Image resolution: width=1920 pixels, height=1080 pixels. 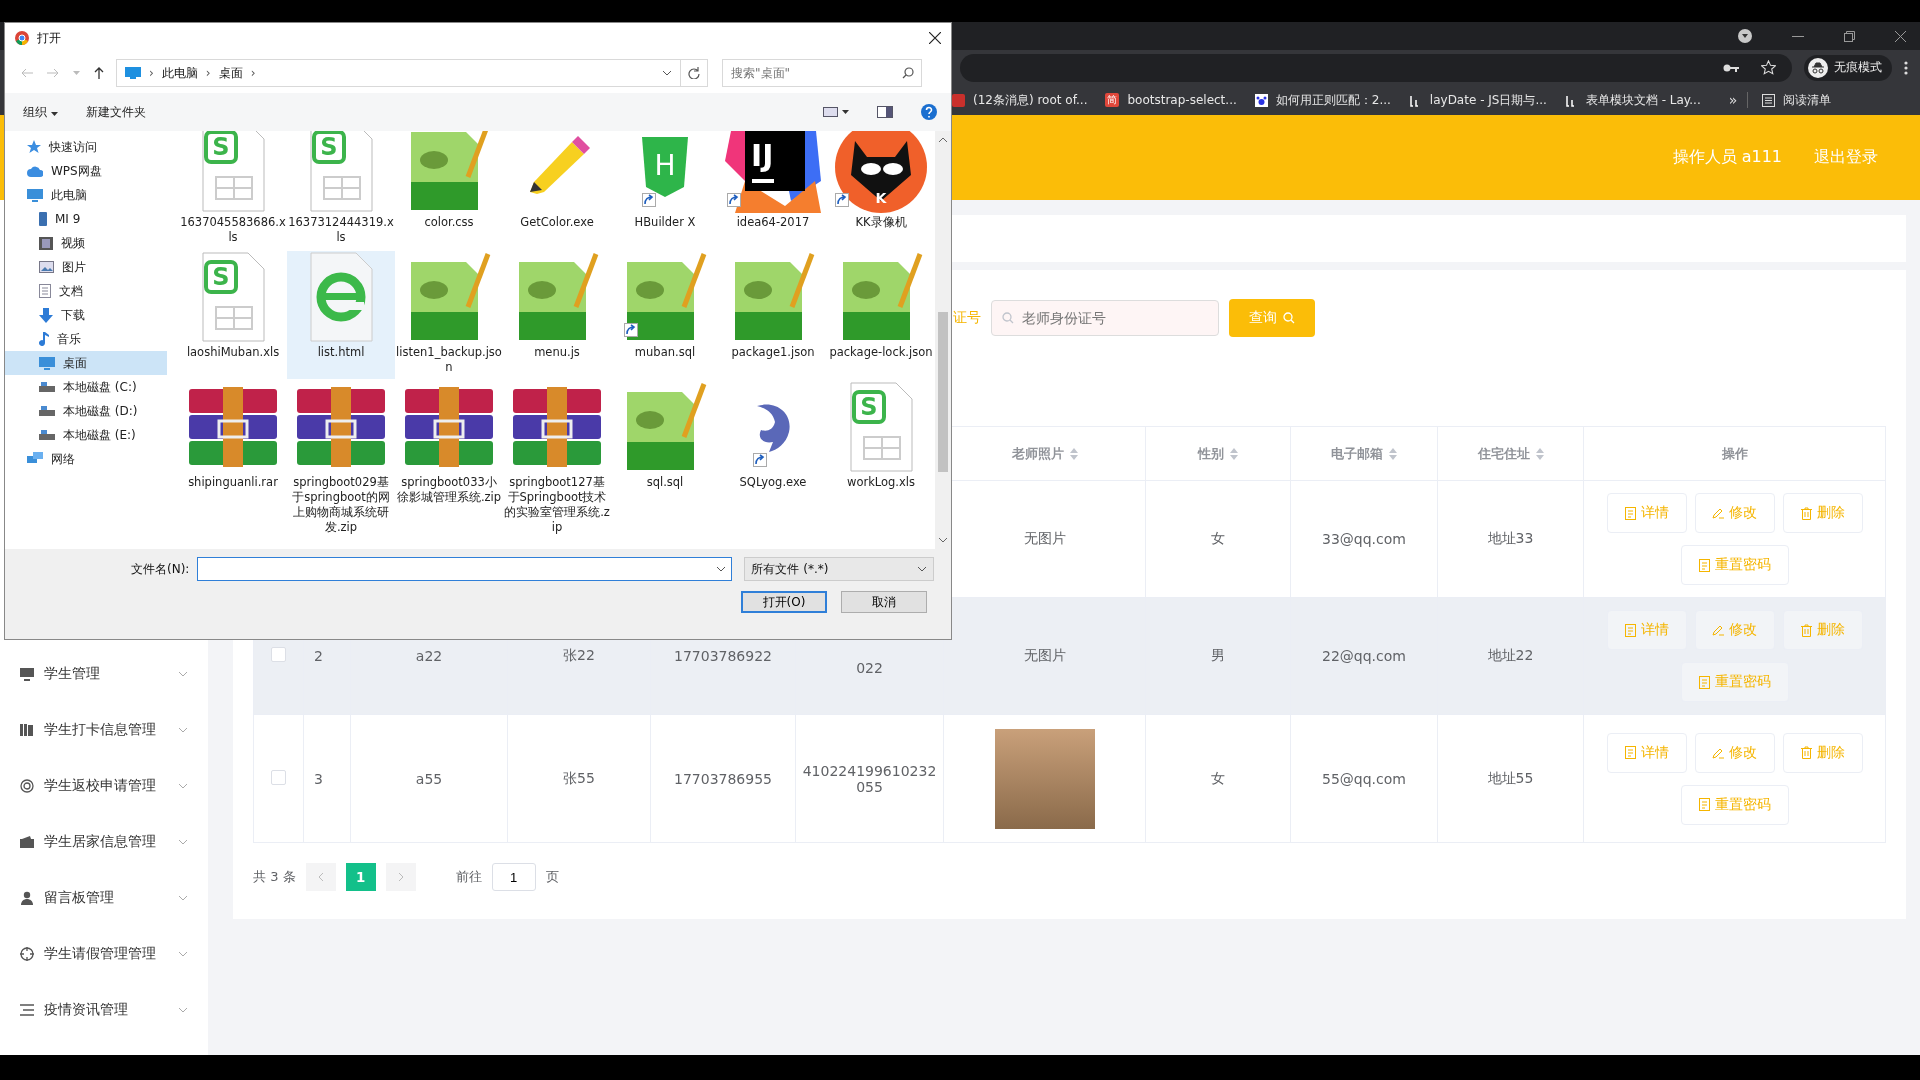 I want to click on search-field: 老师身份证号, so click(x=1105, y=318).